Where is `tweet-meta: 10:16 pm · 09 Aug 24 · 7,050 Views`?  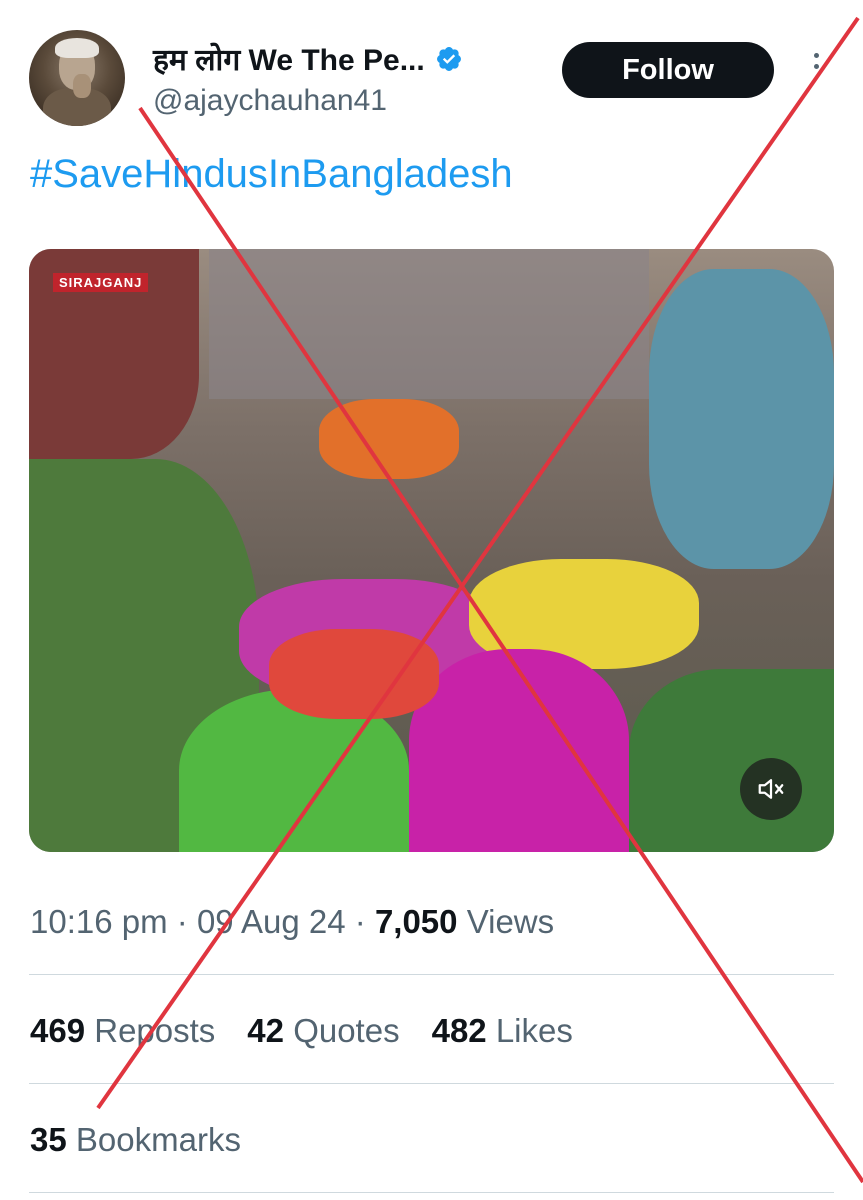
tweet-meta: 10:16 pm · 09 Aug 24 · 7,050 Views is located at coordinates (292, 922).